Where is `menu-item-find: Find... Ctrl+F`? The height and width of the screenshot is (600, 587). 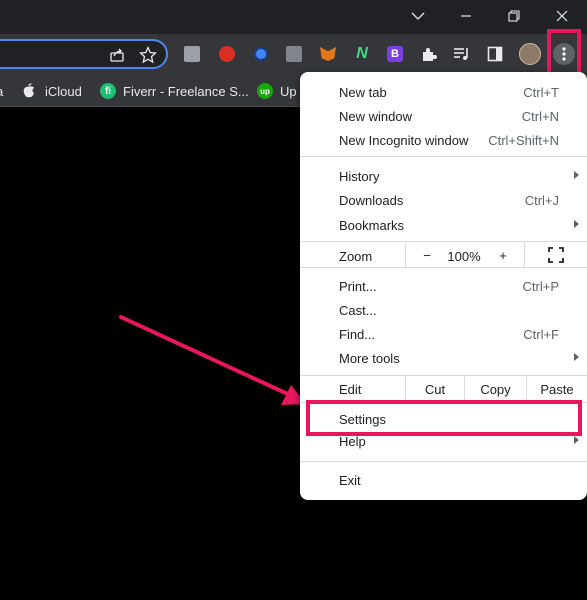
menu-item-find: Find... Ctrl+F is located at coordinates (443, 334).